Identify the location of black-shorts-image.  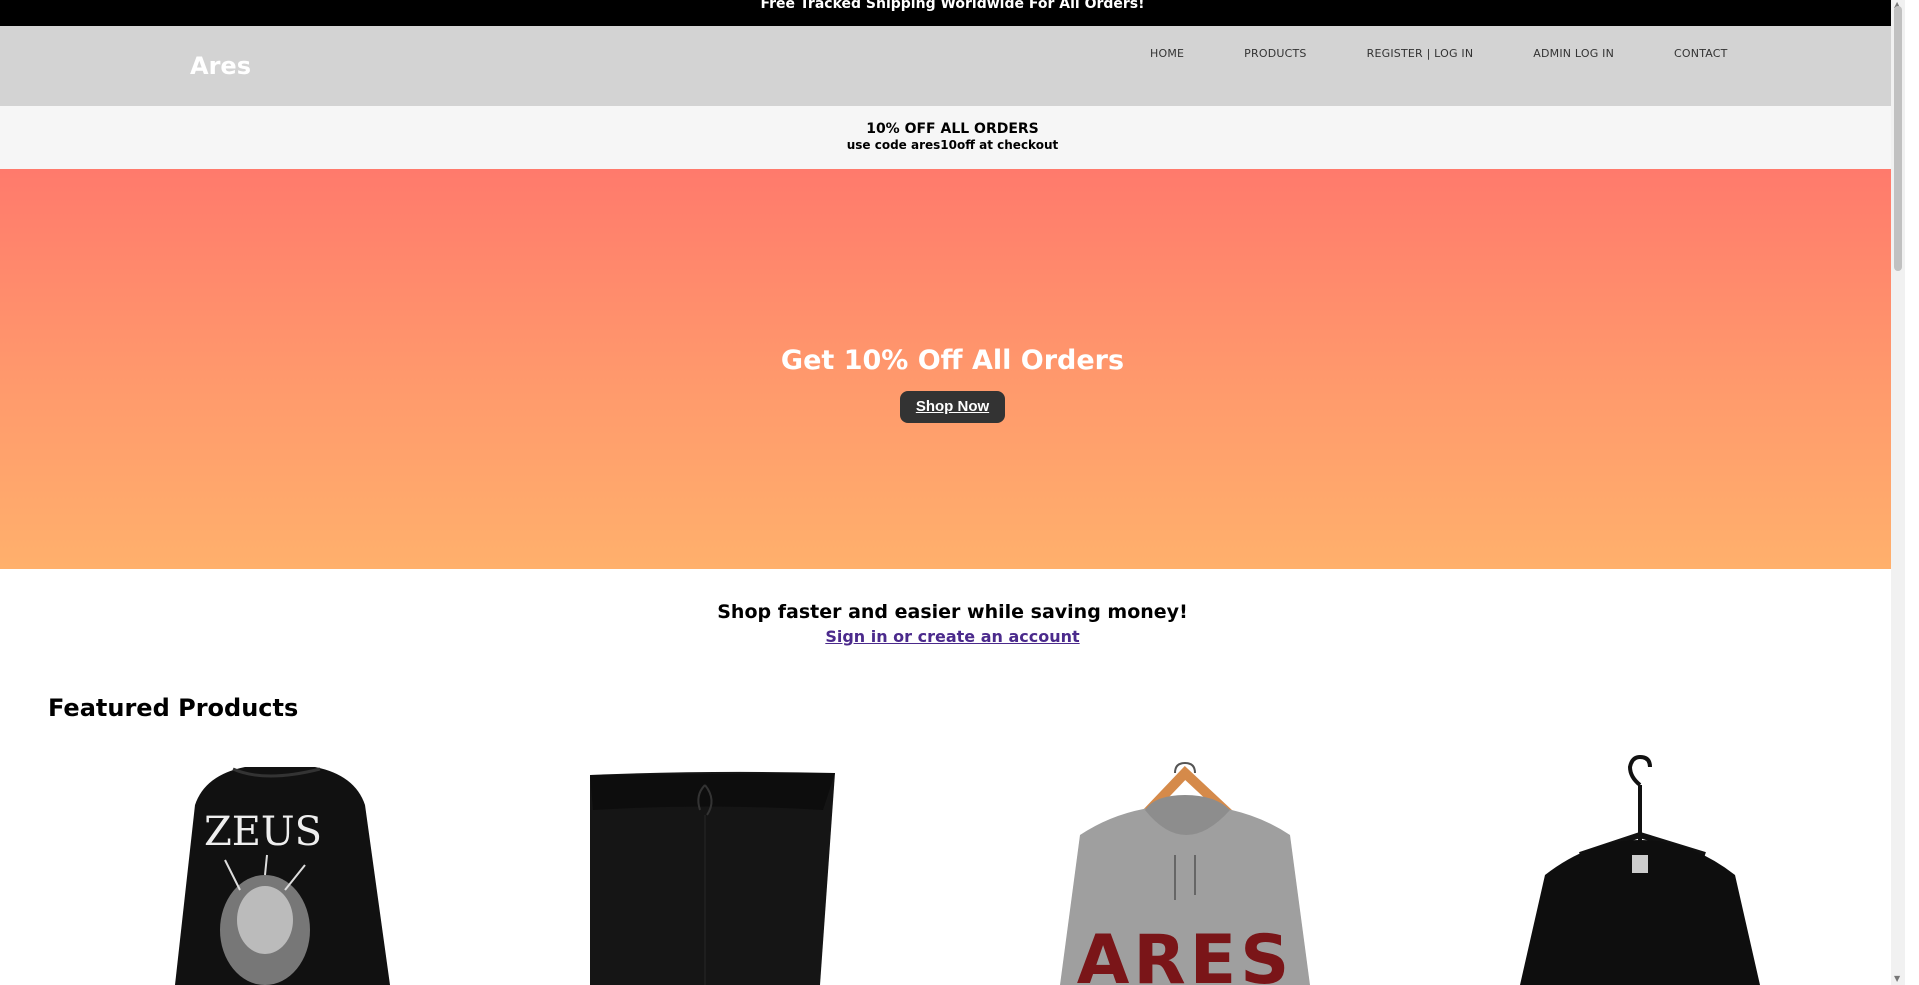
(712, 878).